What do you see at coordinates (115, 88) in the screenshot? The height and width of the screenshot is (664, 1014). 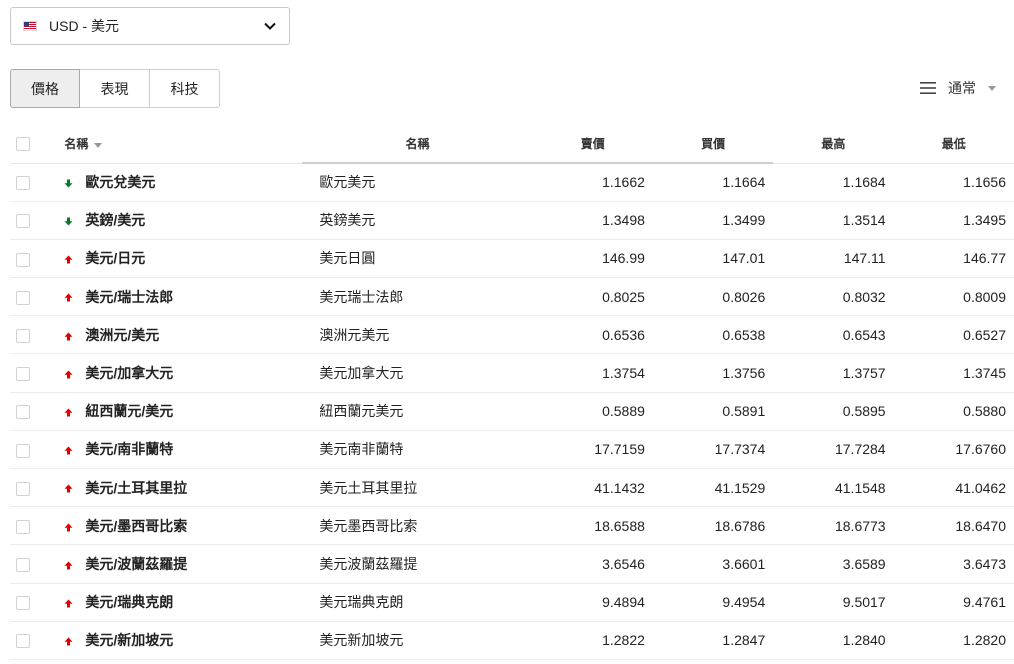 I see `tab-performance: 表現` at bounding box center [115, 88].